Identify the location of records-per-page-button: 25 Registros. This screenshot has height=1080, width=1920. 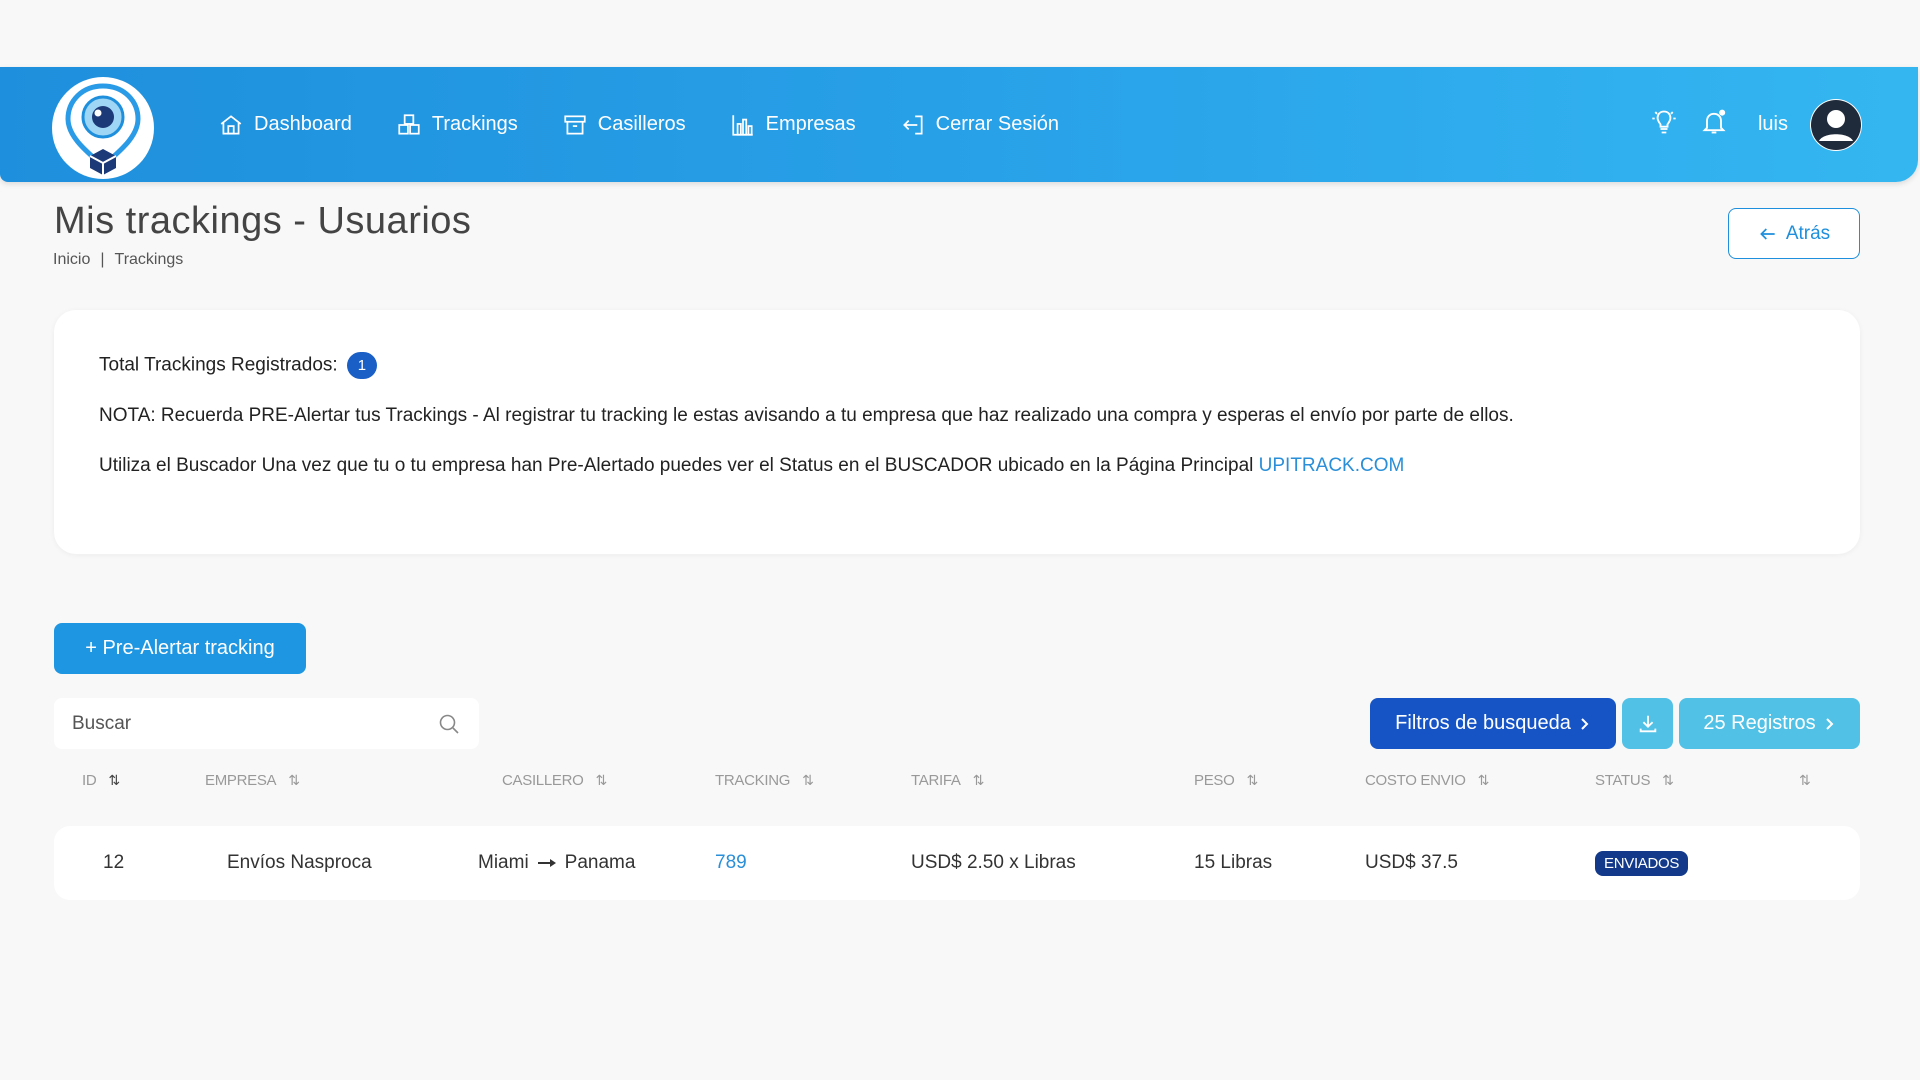
(1769, 723).